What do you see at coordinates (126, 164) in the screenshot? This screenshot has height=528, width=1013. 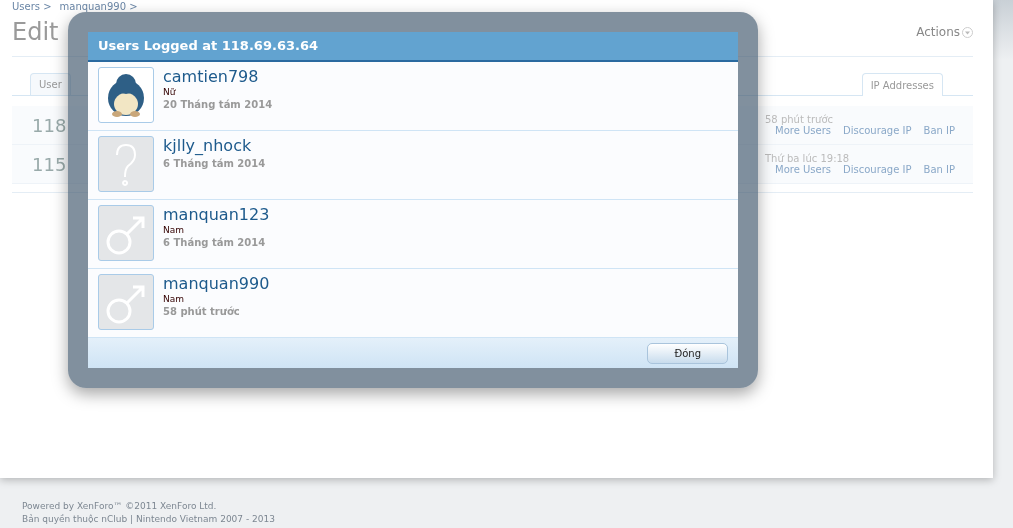 I see `question-mark-icon` at bounding box center [126, 164].